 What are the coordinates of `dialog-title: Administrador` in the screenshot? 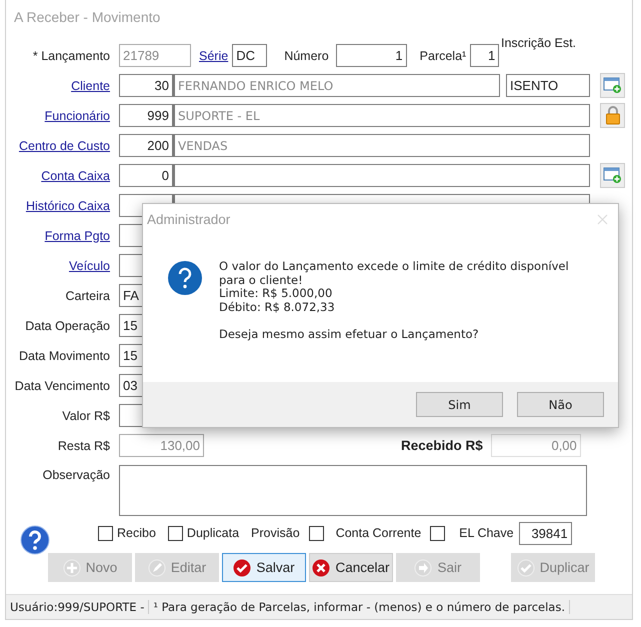 It's located at (188, 219).